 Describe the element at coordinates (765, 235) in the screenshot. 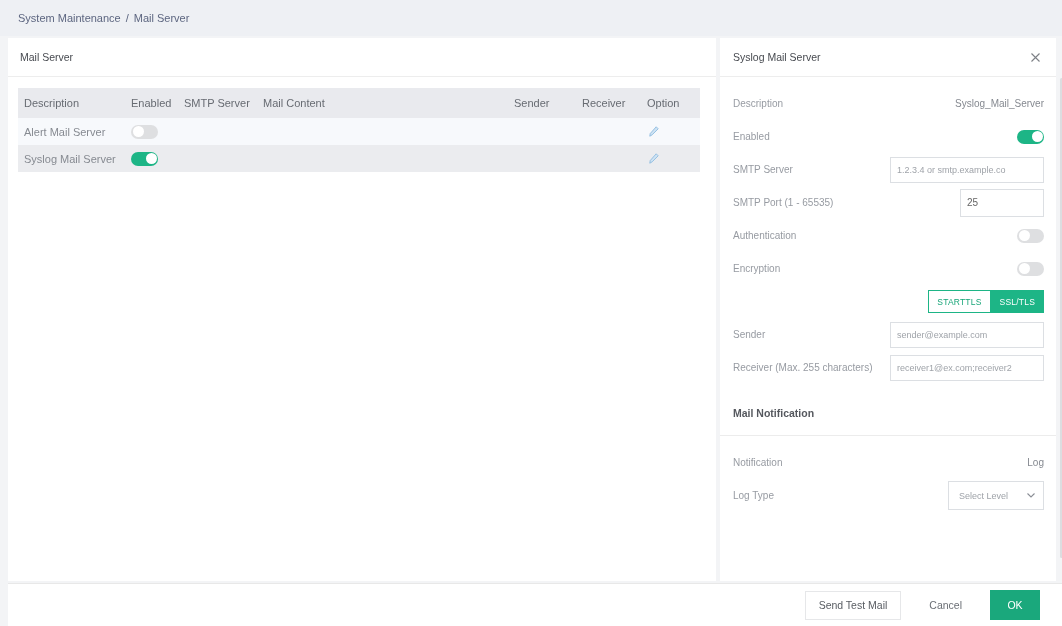

I see `field-label: Authentication` at that location.